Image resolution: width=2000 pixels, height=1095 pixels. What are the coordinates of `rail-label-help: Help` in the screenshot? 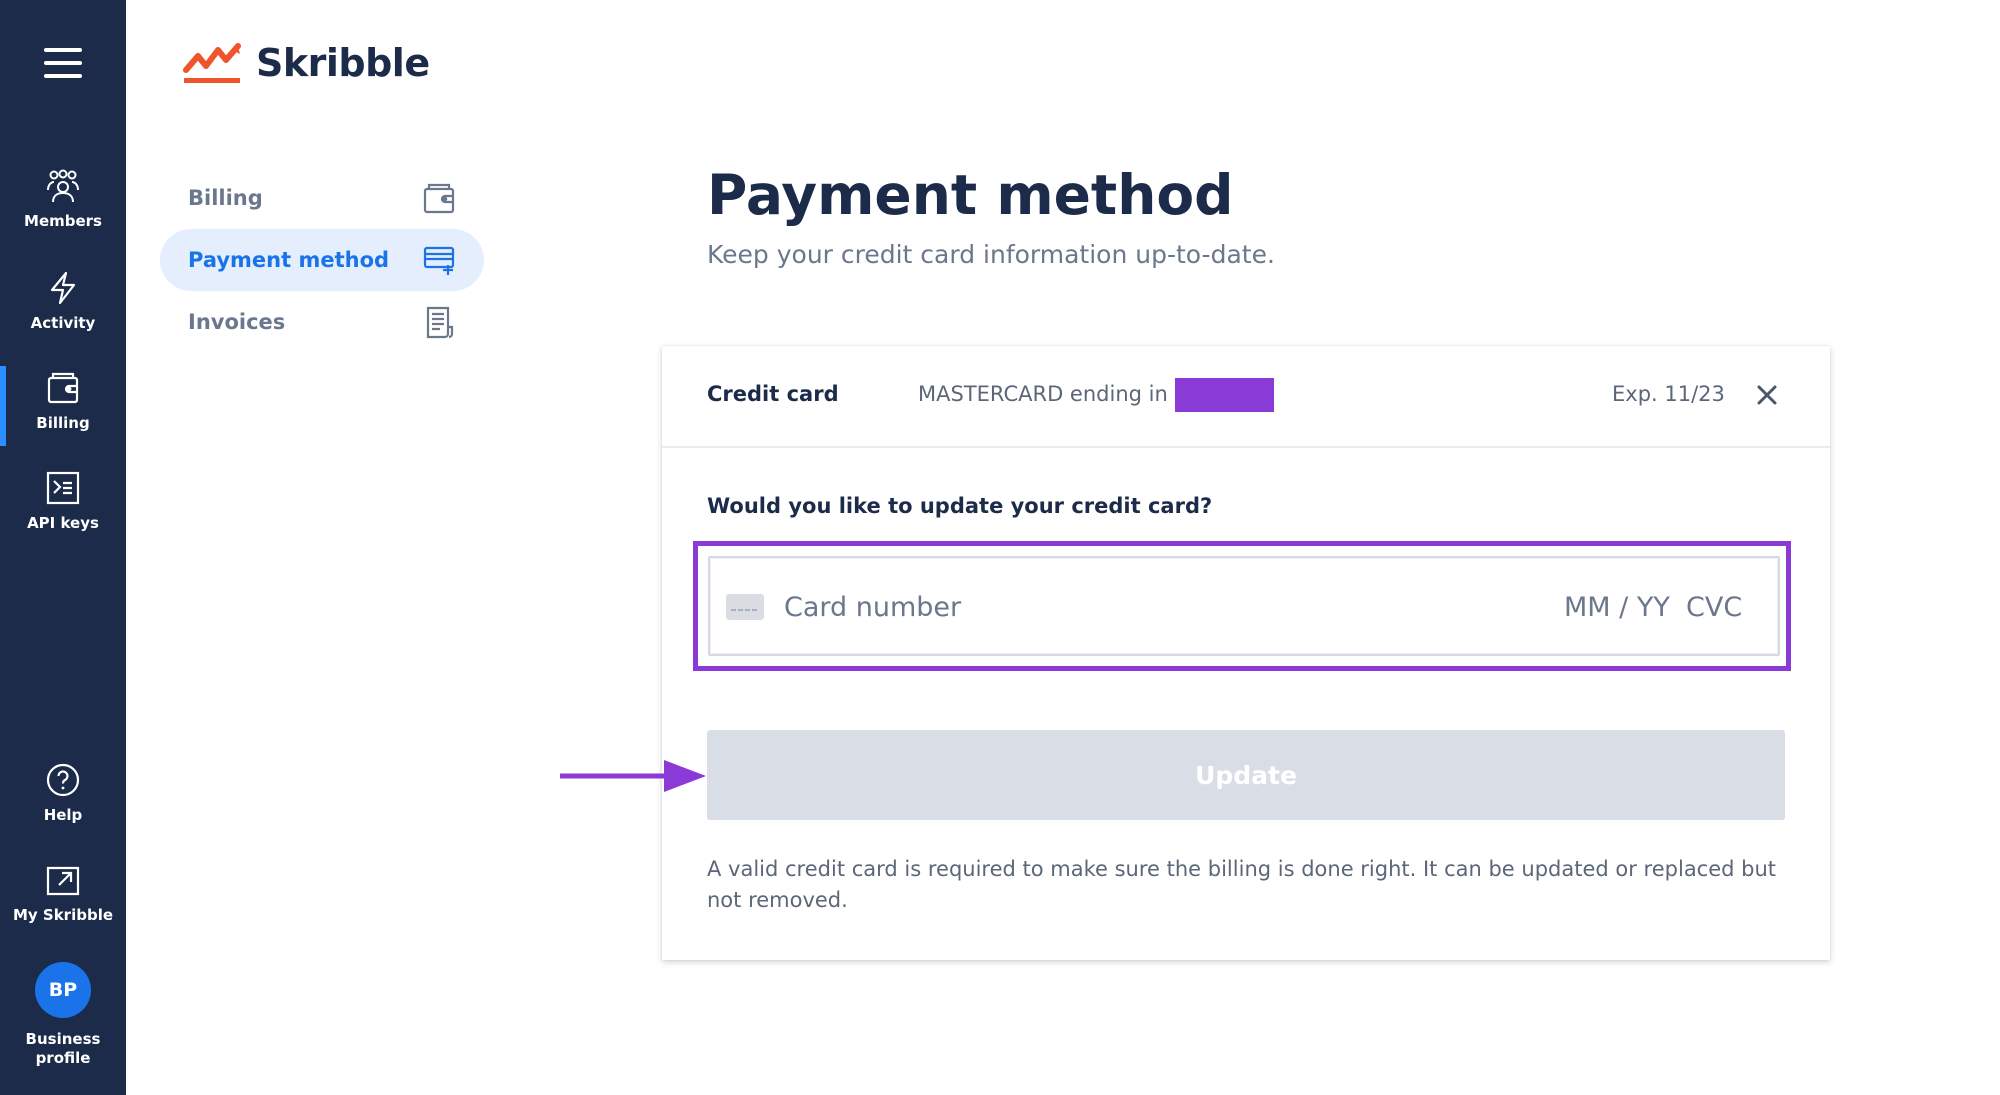 It's located at (63, 815).